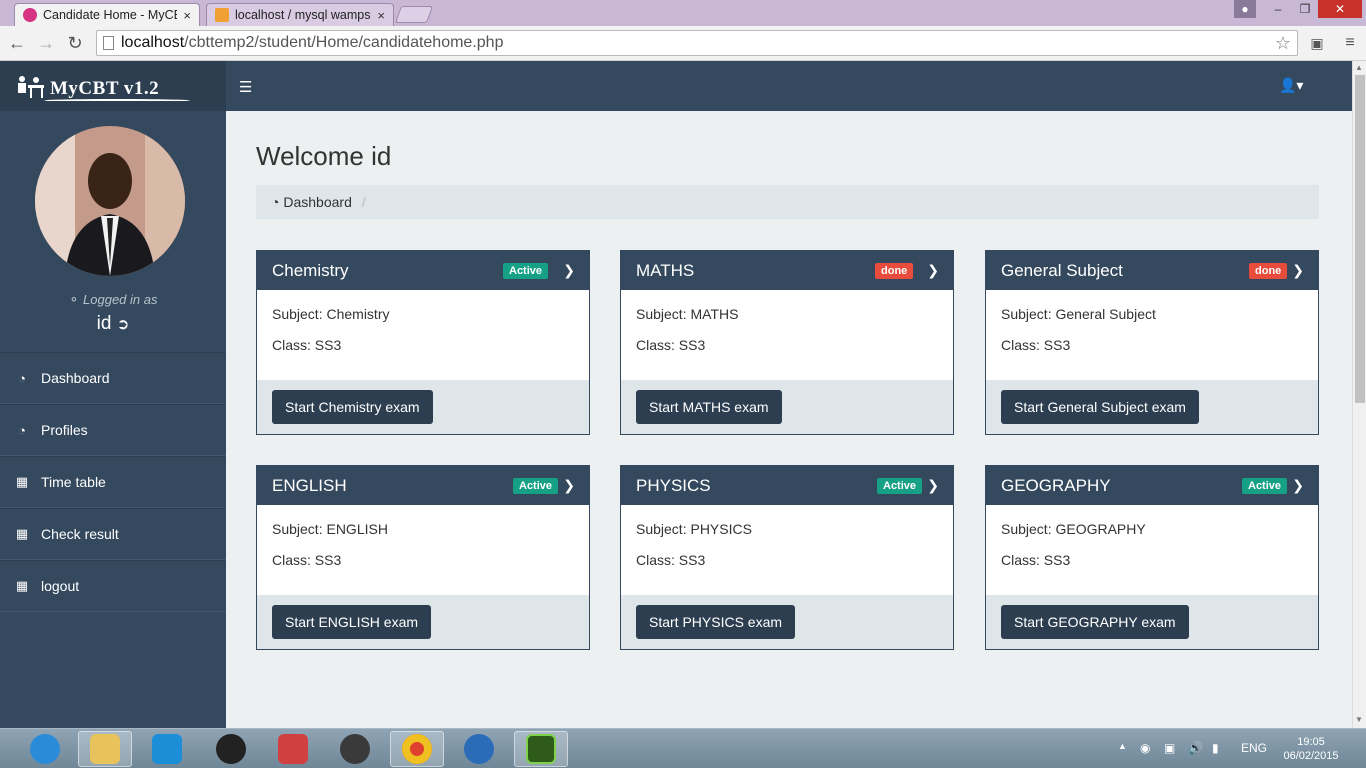 The image size is (1366, 768). Describe the element at coordinates (113, 324) in the screenshot. I see `username-row: id ➲` at that location.